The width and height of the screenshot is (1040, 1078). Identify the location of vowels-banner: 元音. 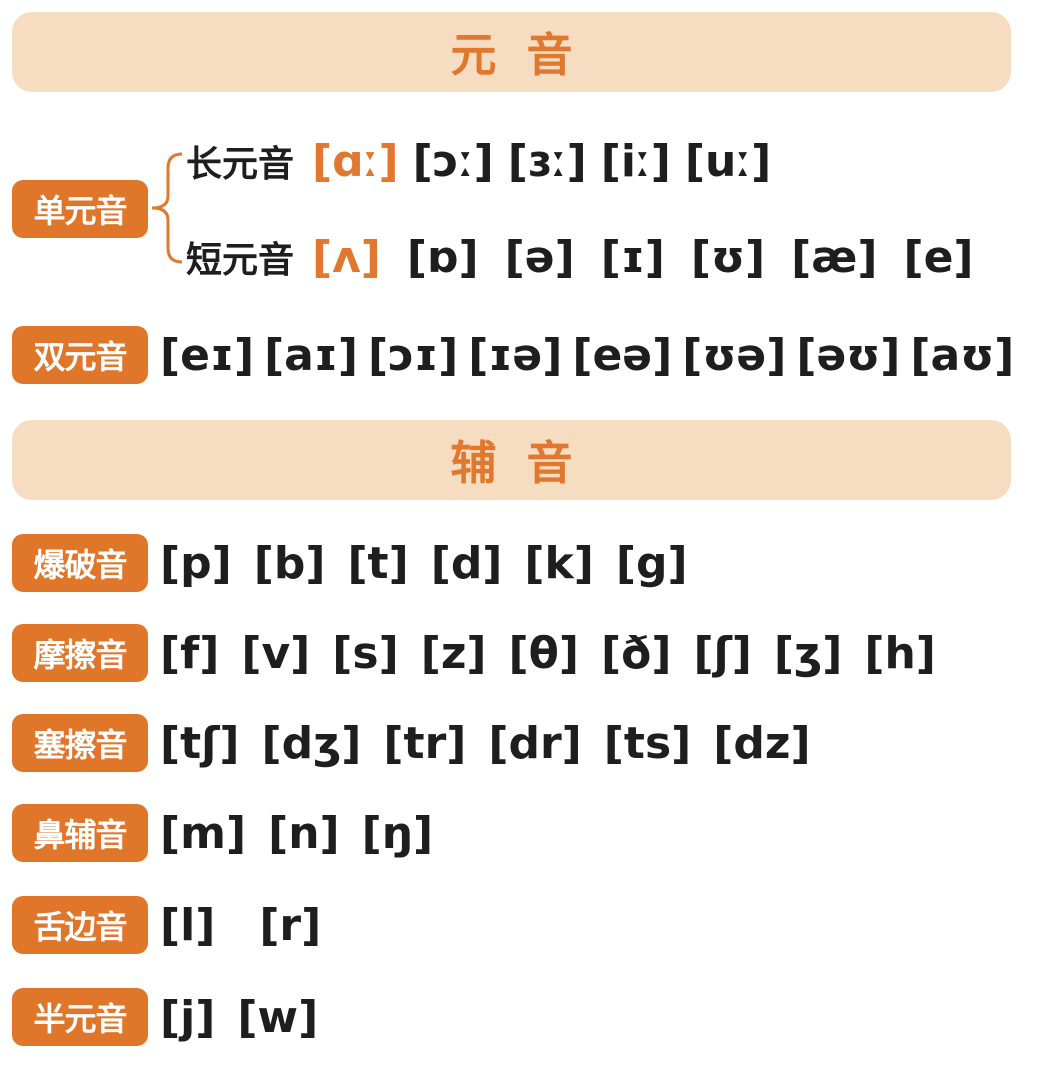
(511, 52).